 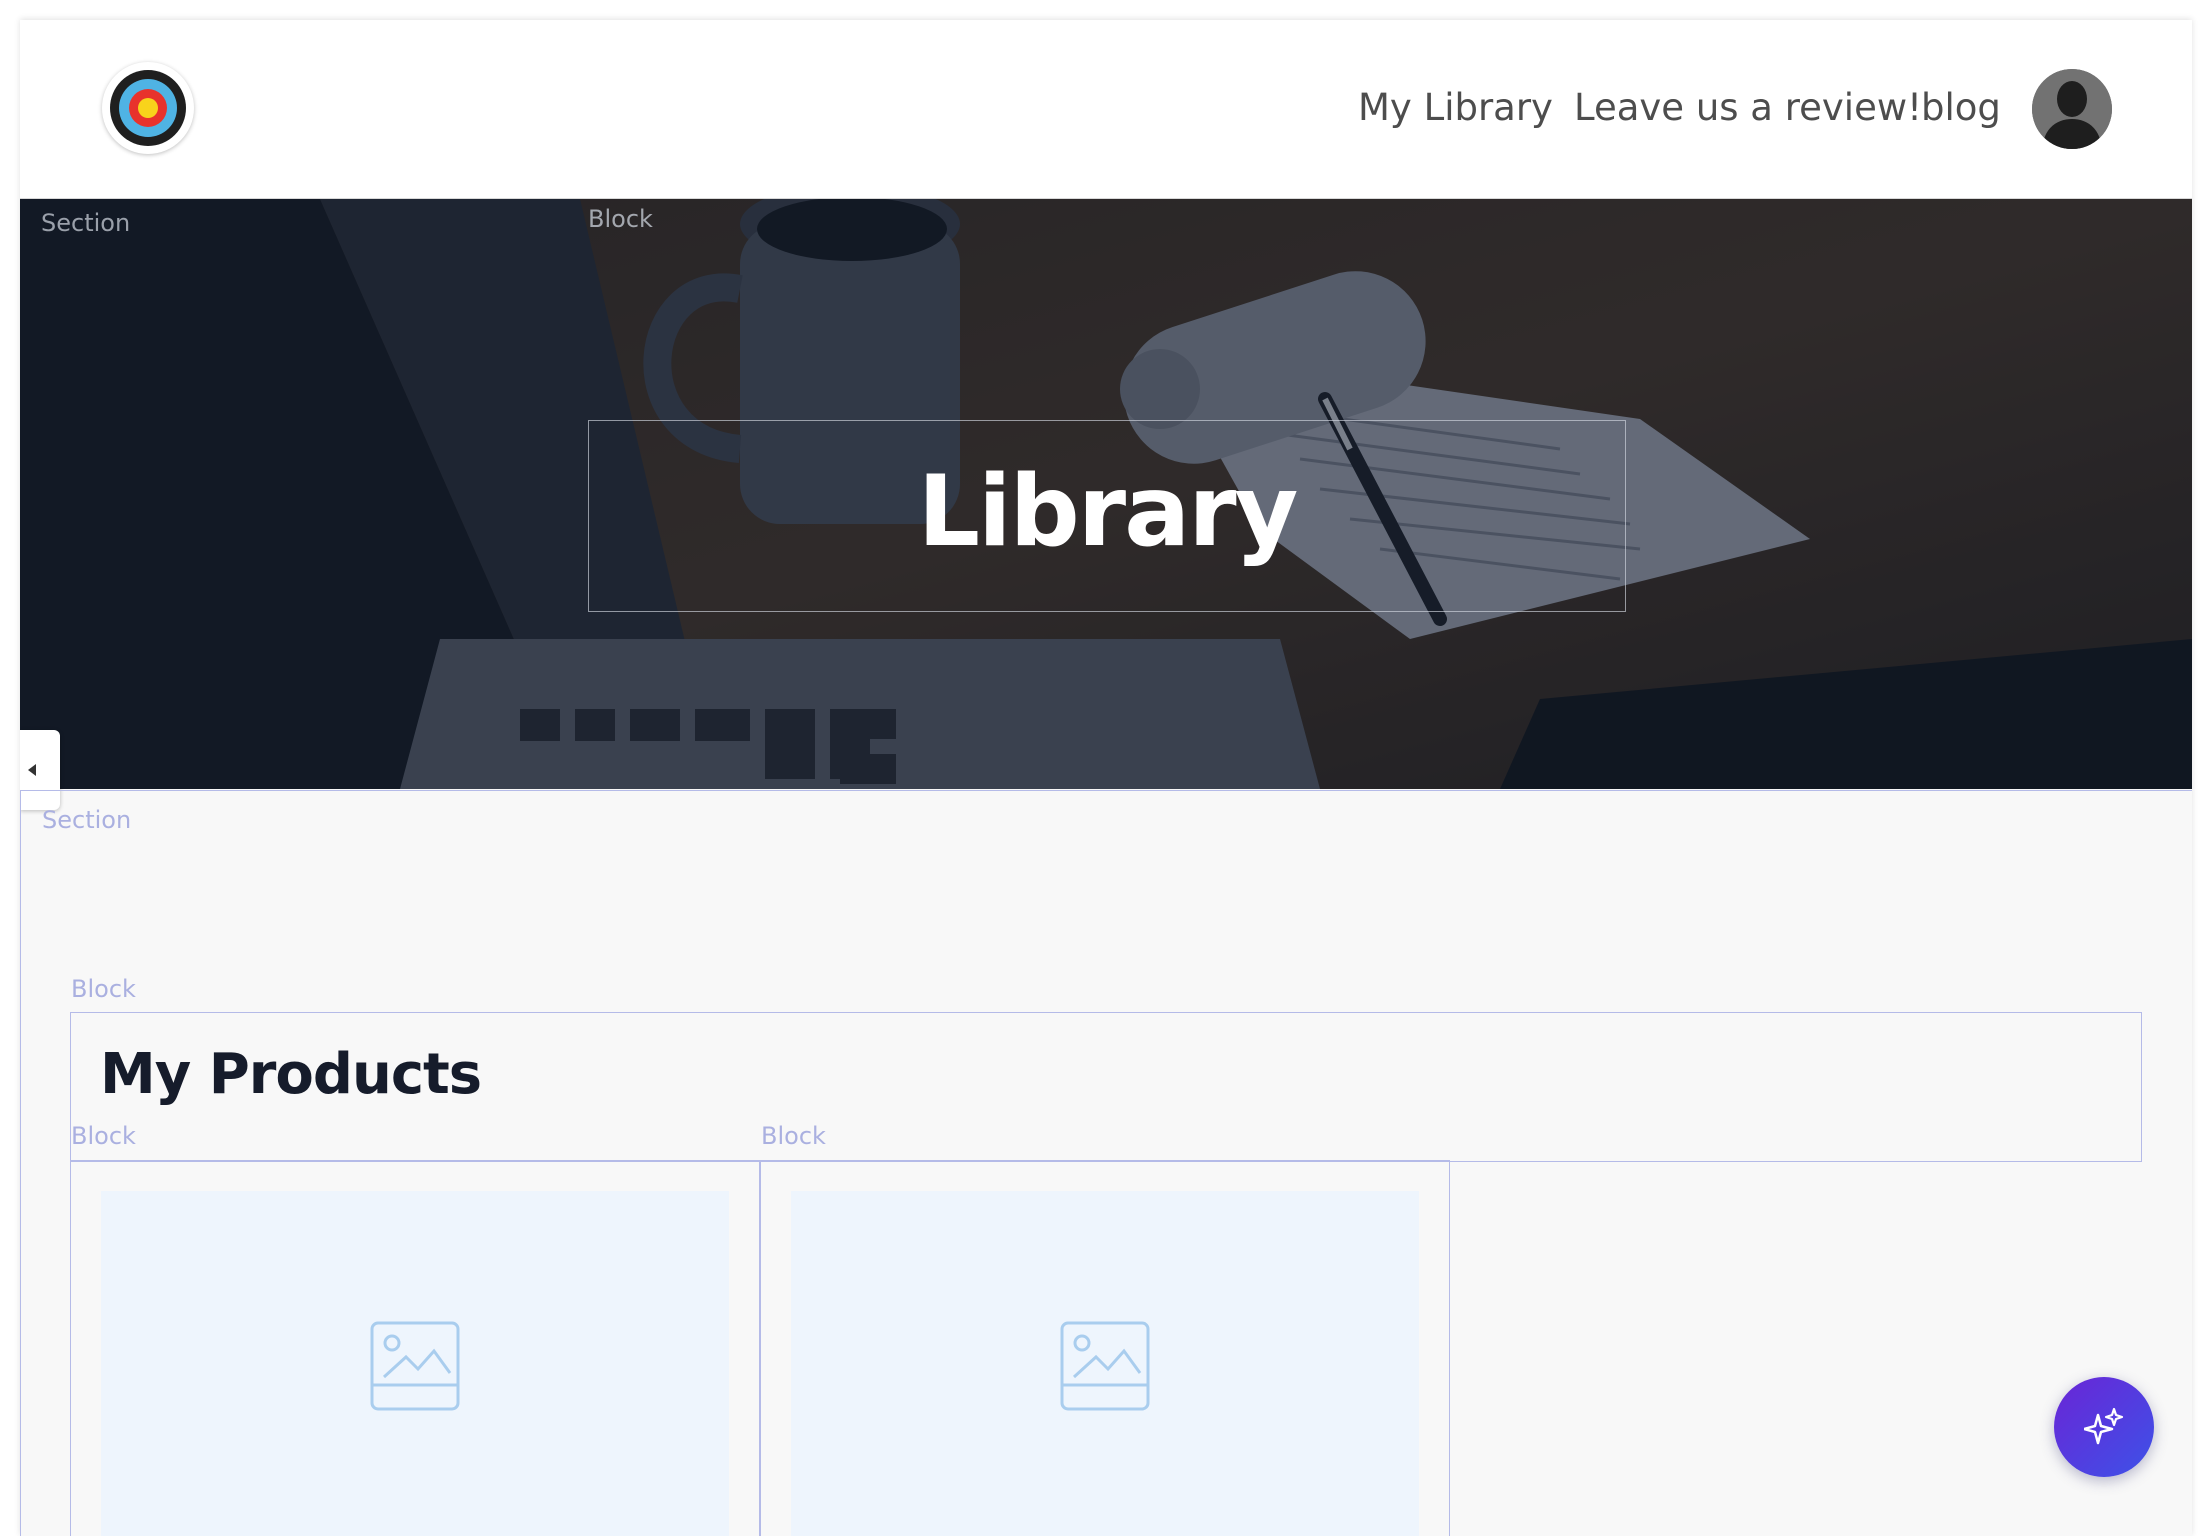 I want to click on target-logo, so click(x=148, y=108).